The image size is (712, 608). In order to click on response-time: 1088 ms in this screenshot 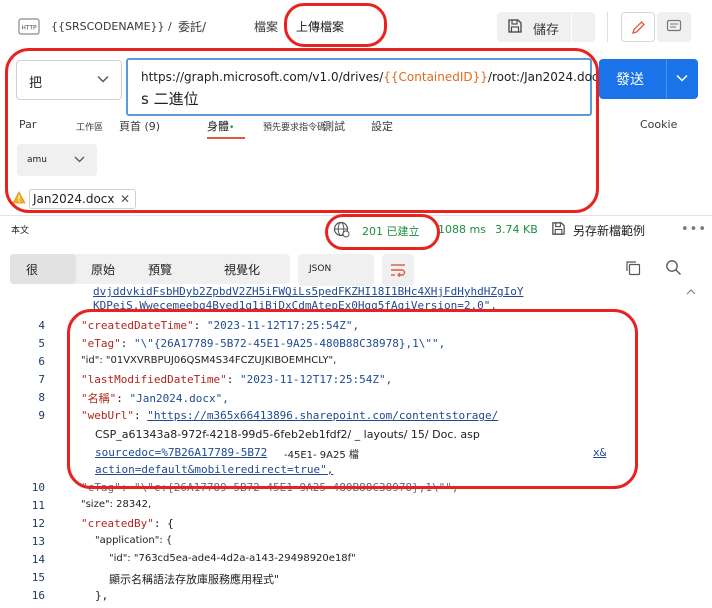, I will do `click(462, 229)`.